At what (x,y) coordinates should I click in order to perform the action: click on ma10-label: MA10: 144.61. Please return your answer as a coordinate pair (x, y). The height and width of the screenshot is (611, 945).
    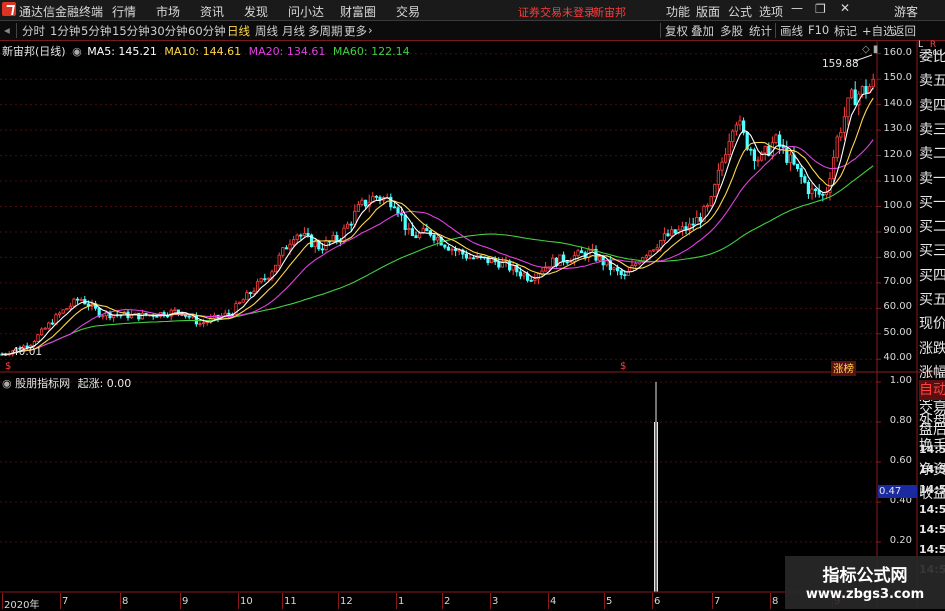
    Looking at the image, I should click on (203, 51).